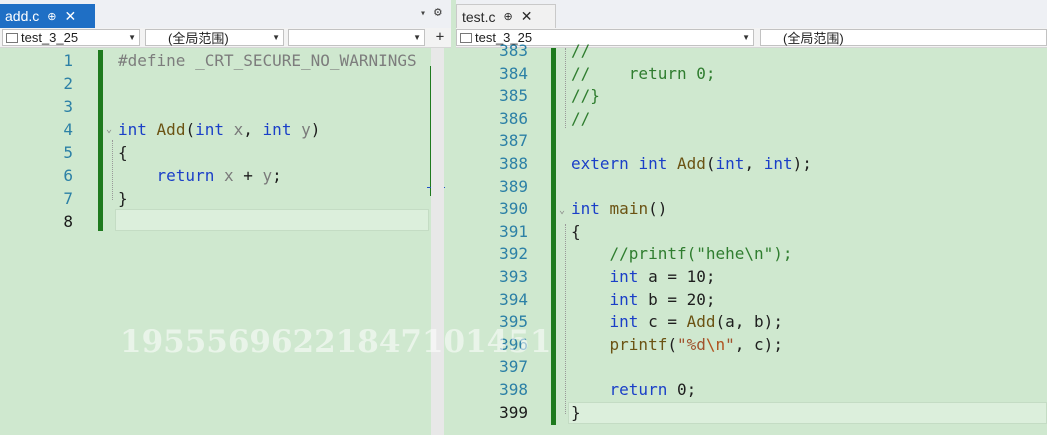 This screenshot has width=1047, height=435. I want to click on code-token: b = 20;, so click(677, 299).